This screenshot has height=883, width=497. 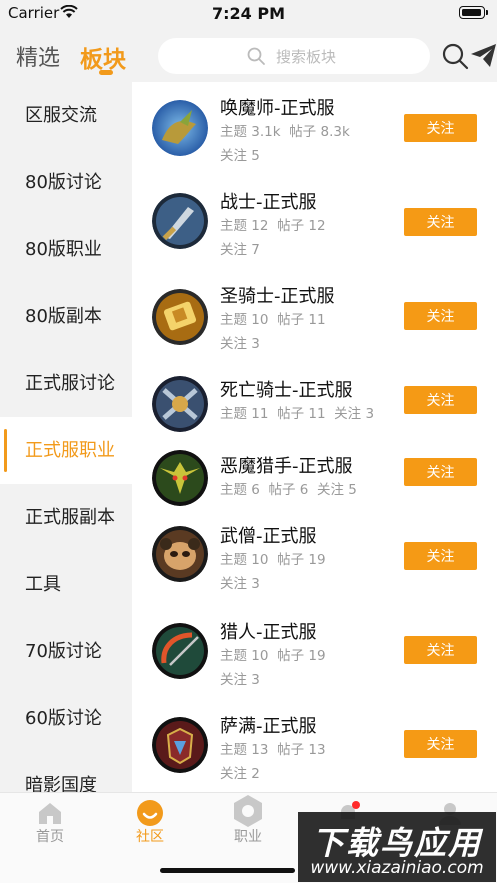 What do you see at coordinates (50, 838) in the screenshot?
I see `tab-home: 首页` at bounding box center [50, 838].